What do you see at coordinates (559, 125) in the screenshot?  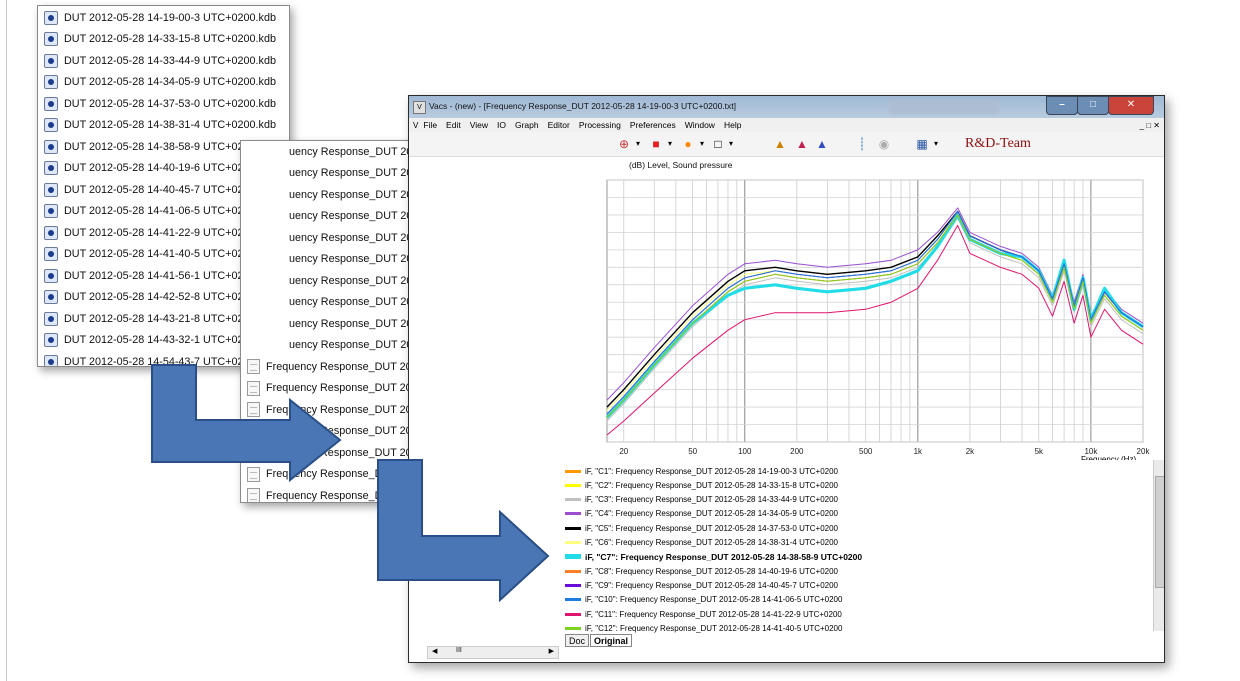 I see `menu-editor: Editor` at bounding box center [559, 125].